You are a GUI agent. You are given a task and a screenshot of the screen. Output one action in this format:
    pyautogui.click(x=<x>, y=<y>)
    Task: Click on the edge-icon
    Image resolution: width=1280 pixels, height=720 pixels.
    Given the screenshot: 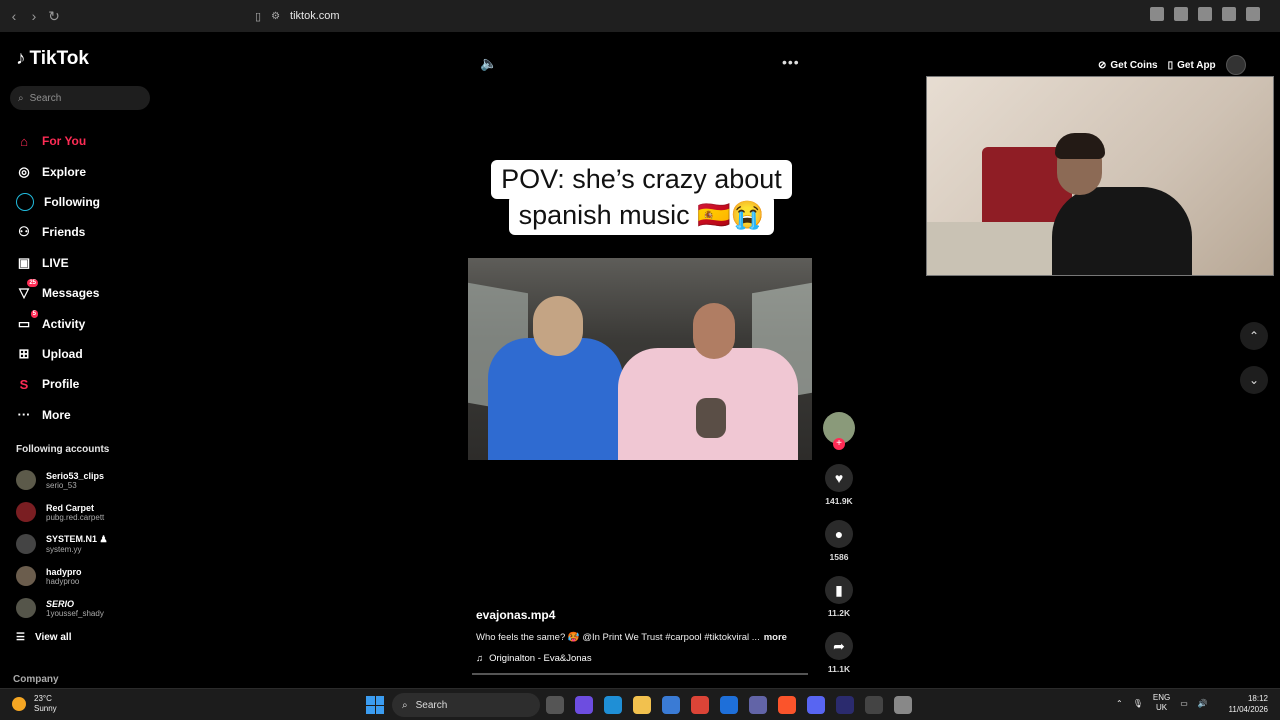 What is the action you would take?
    pyautogui.click(x=613, y=705)
    